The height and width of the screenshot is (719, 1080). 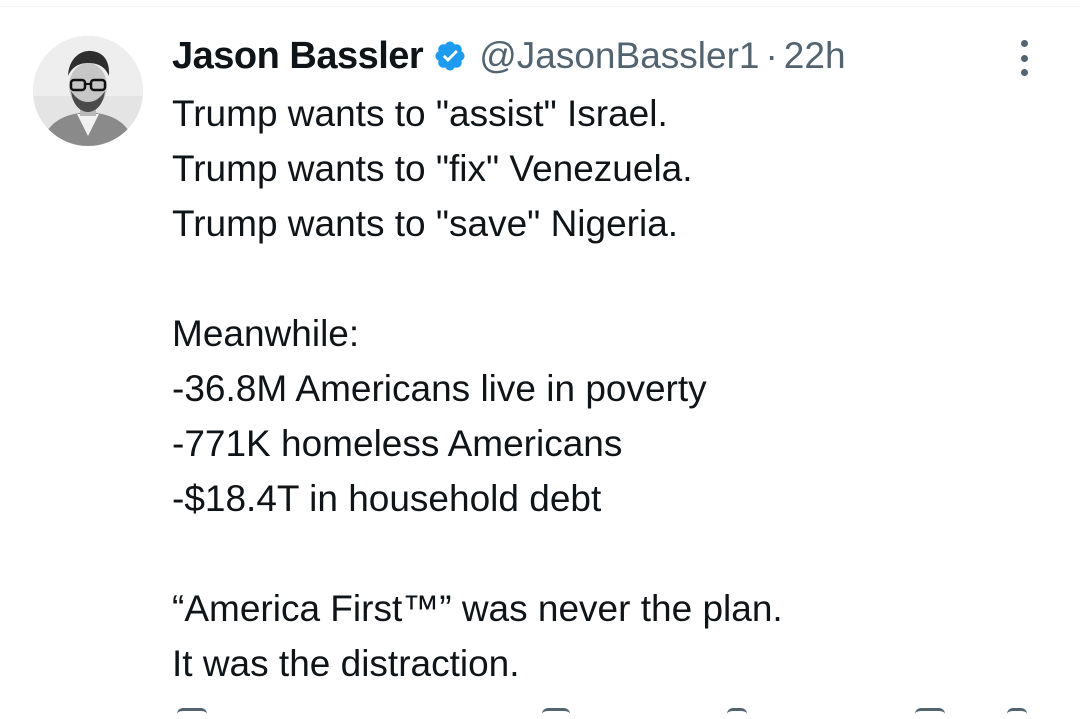 I want to click on tweet-header: Jason Bassler @JasonBassler1 · 22h, so click(x=509, y=56).